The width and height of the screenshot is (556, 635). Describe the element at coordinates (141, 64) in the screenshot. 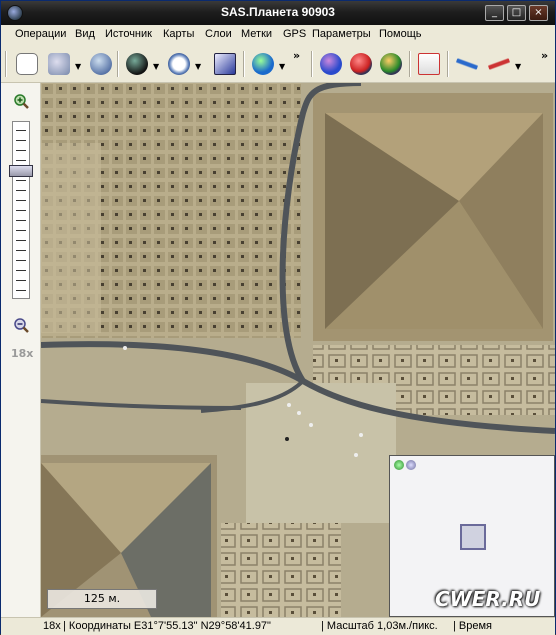

I see `black-sphere-icon: ▼` at that location.